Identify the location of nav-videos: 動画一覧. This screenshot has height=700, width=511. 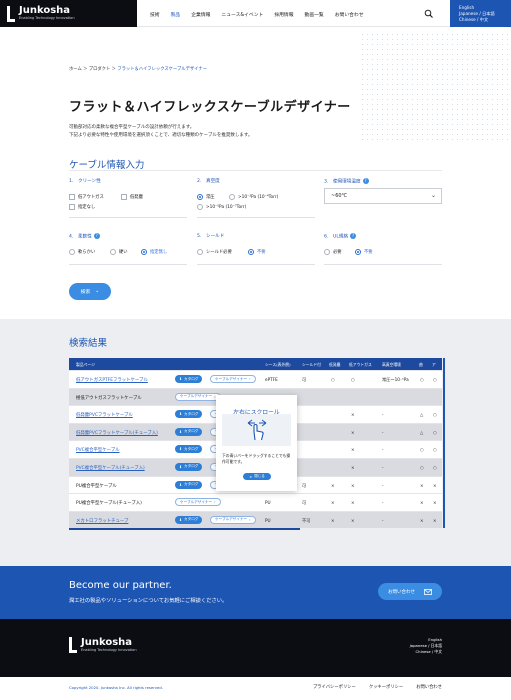
(314, 14).